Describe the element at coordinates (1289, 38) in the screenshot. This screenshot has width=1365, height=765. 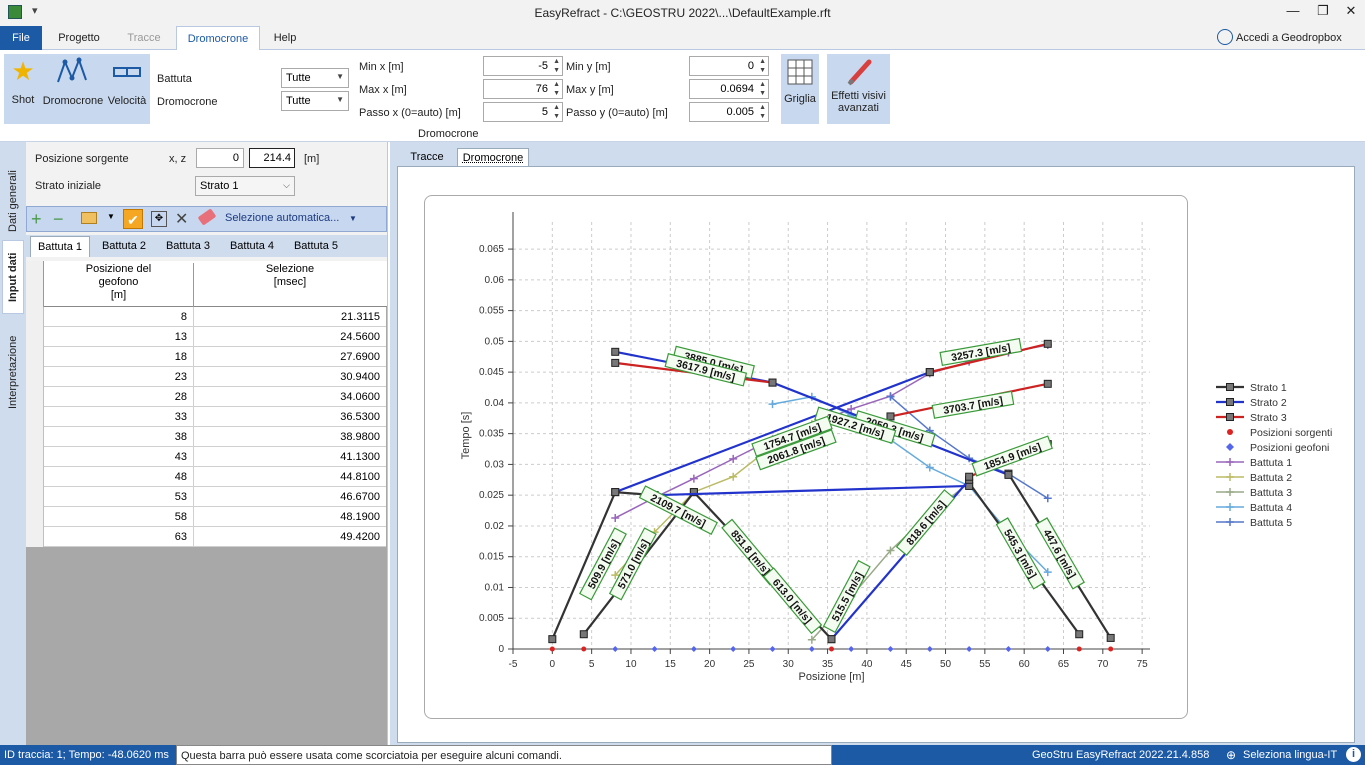
I see `geodropbox-link: Accedi a Geodropbox` at that location.